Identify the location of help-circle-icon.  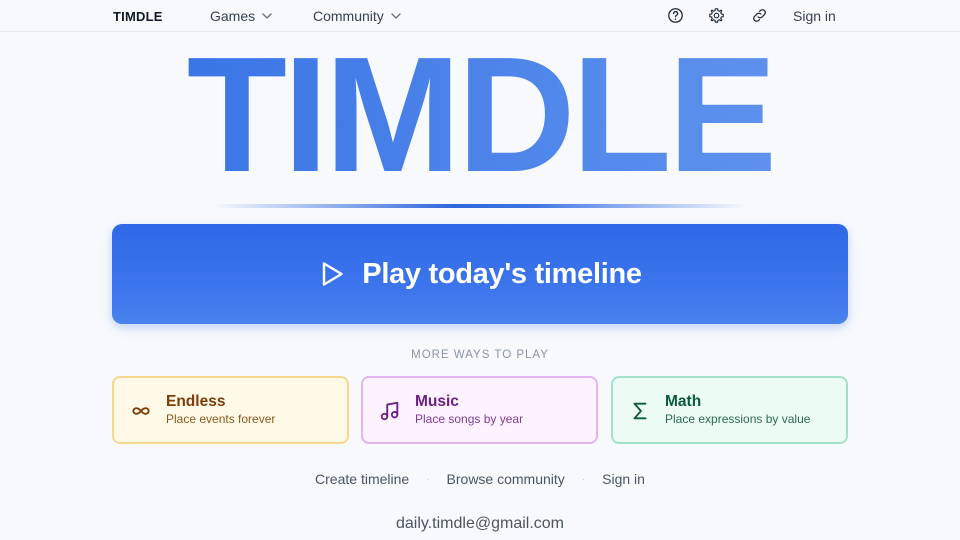
(675, 15).